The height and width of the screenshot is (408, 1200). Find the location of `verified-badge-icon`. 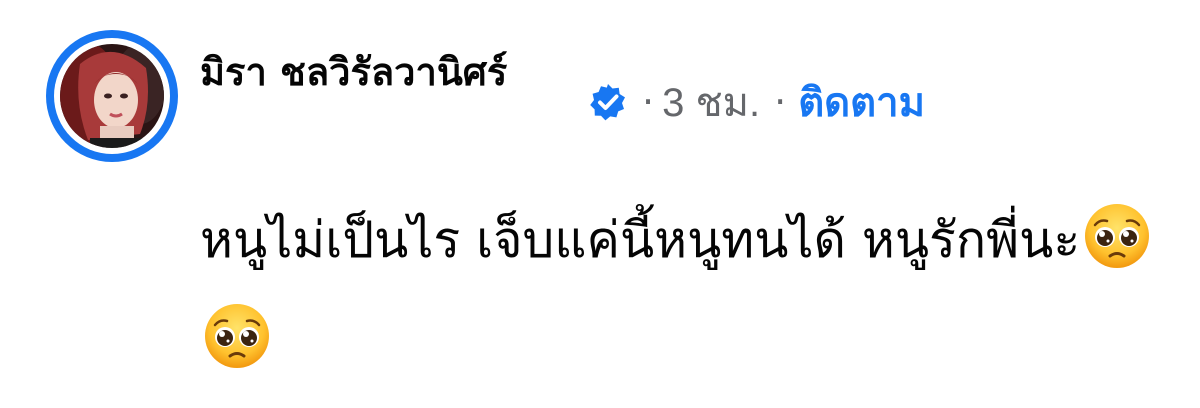

verified-badge-icon is located at coordinates (608, 102).